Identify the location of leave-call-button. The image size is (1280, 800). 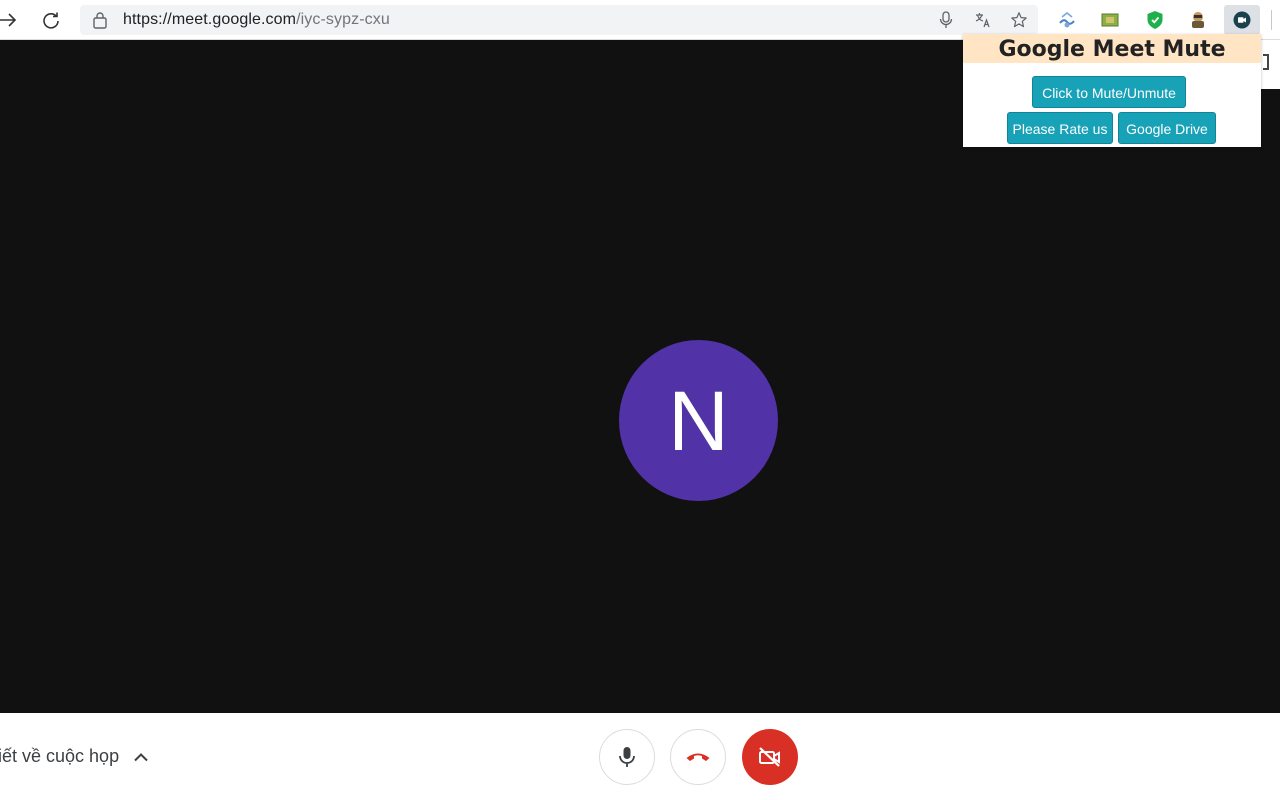
(698, 757).